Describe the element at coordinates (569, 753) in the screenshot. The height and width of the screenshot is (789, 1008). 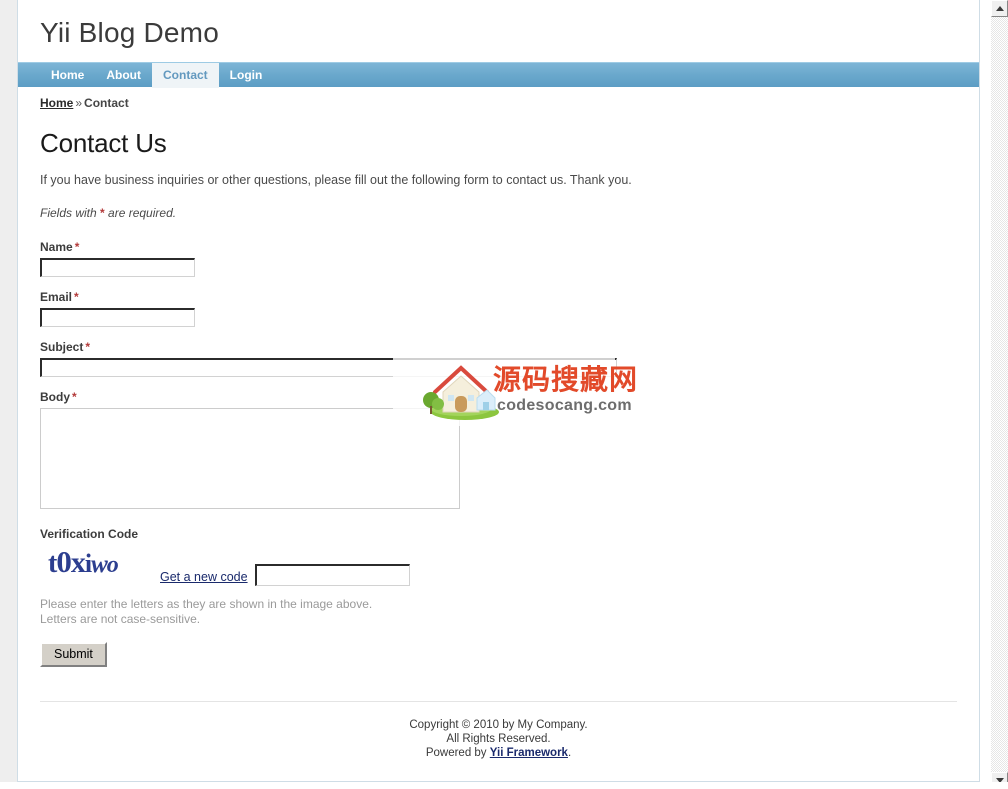
I see `footer-powered-suffix: .` at that location.